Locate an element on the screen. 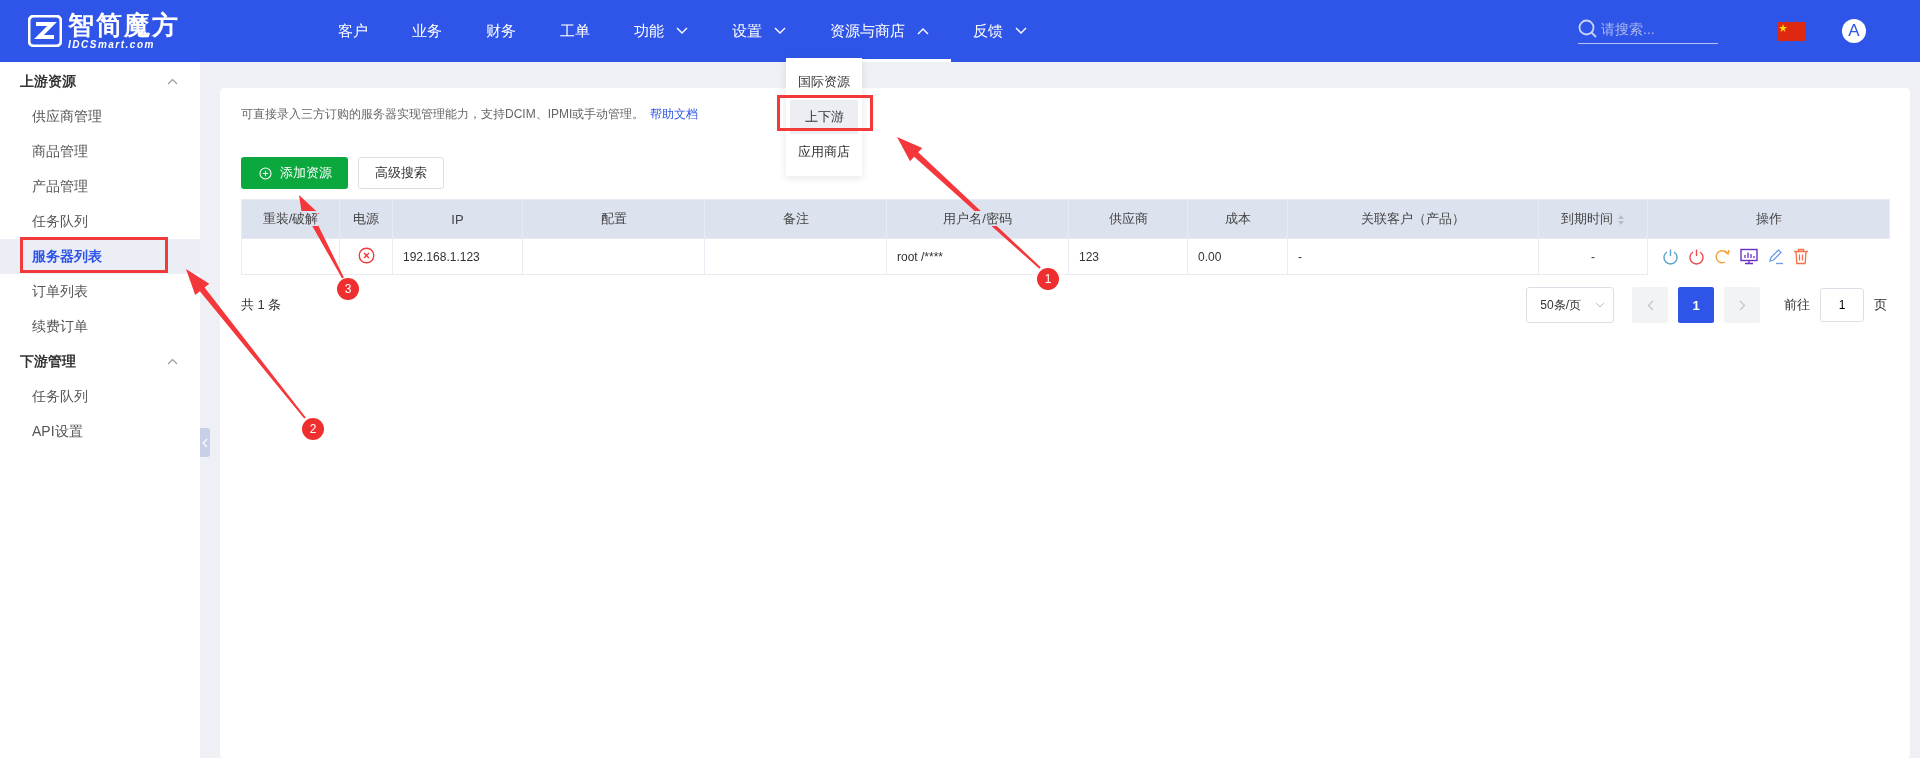 This screenshot has width=1920, height=758. callout-badge: 2 is located at coordinates (313, 429).